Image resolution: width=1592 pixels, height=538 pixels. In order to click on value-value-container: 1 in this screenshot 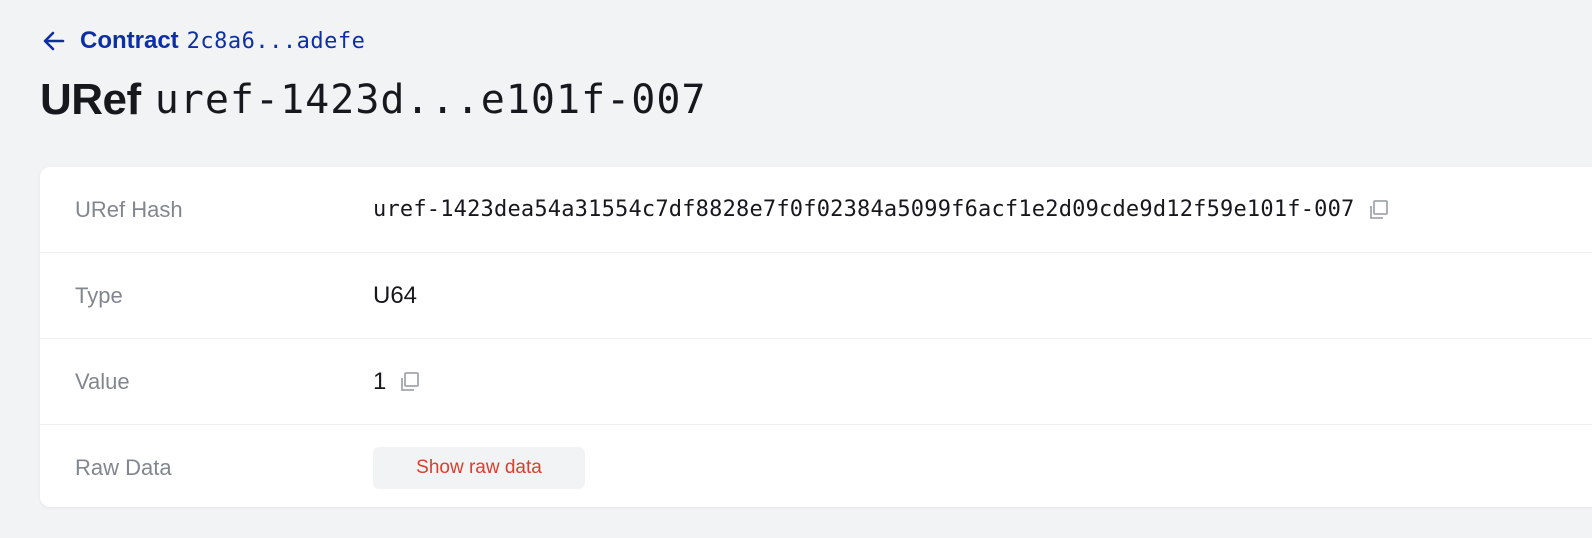, I will do `click(397, 382)`.